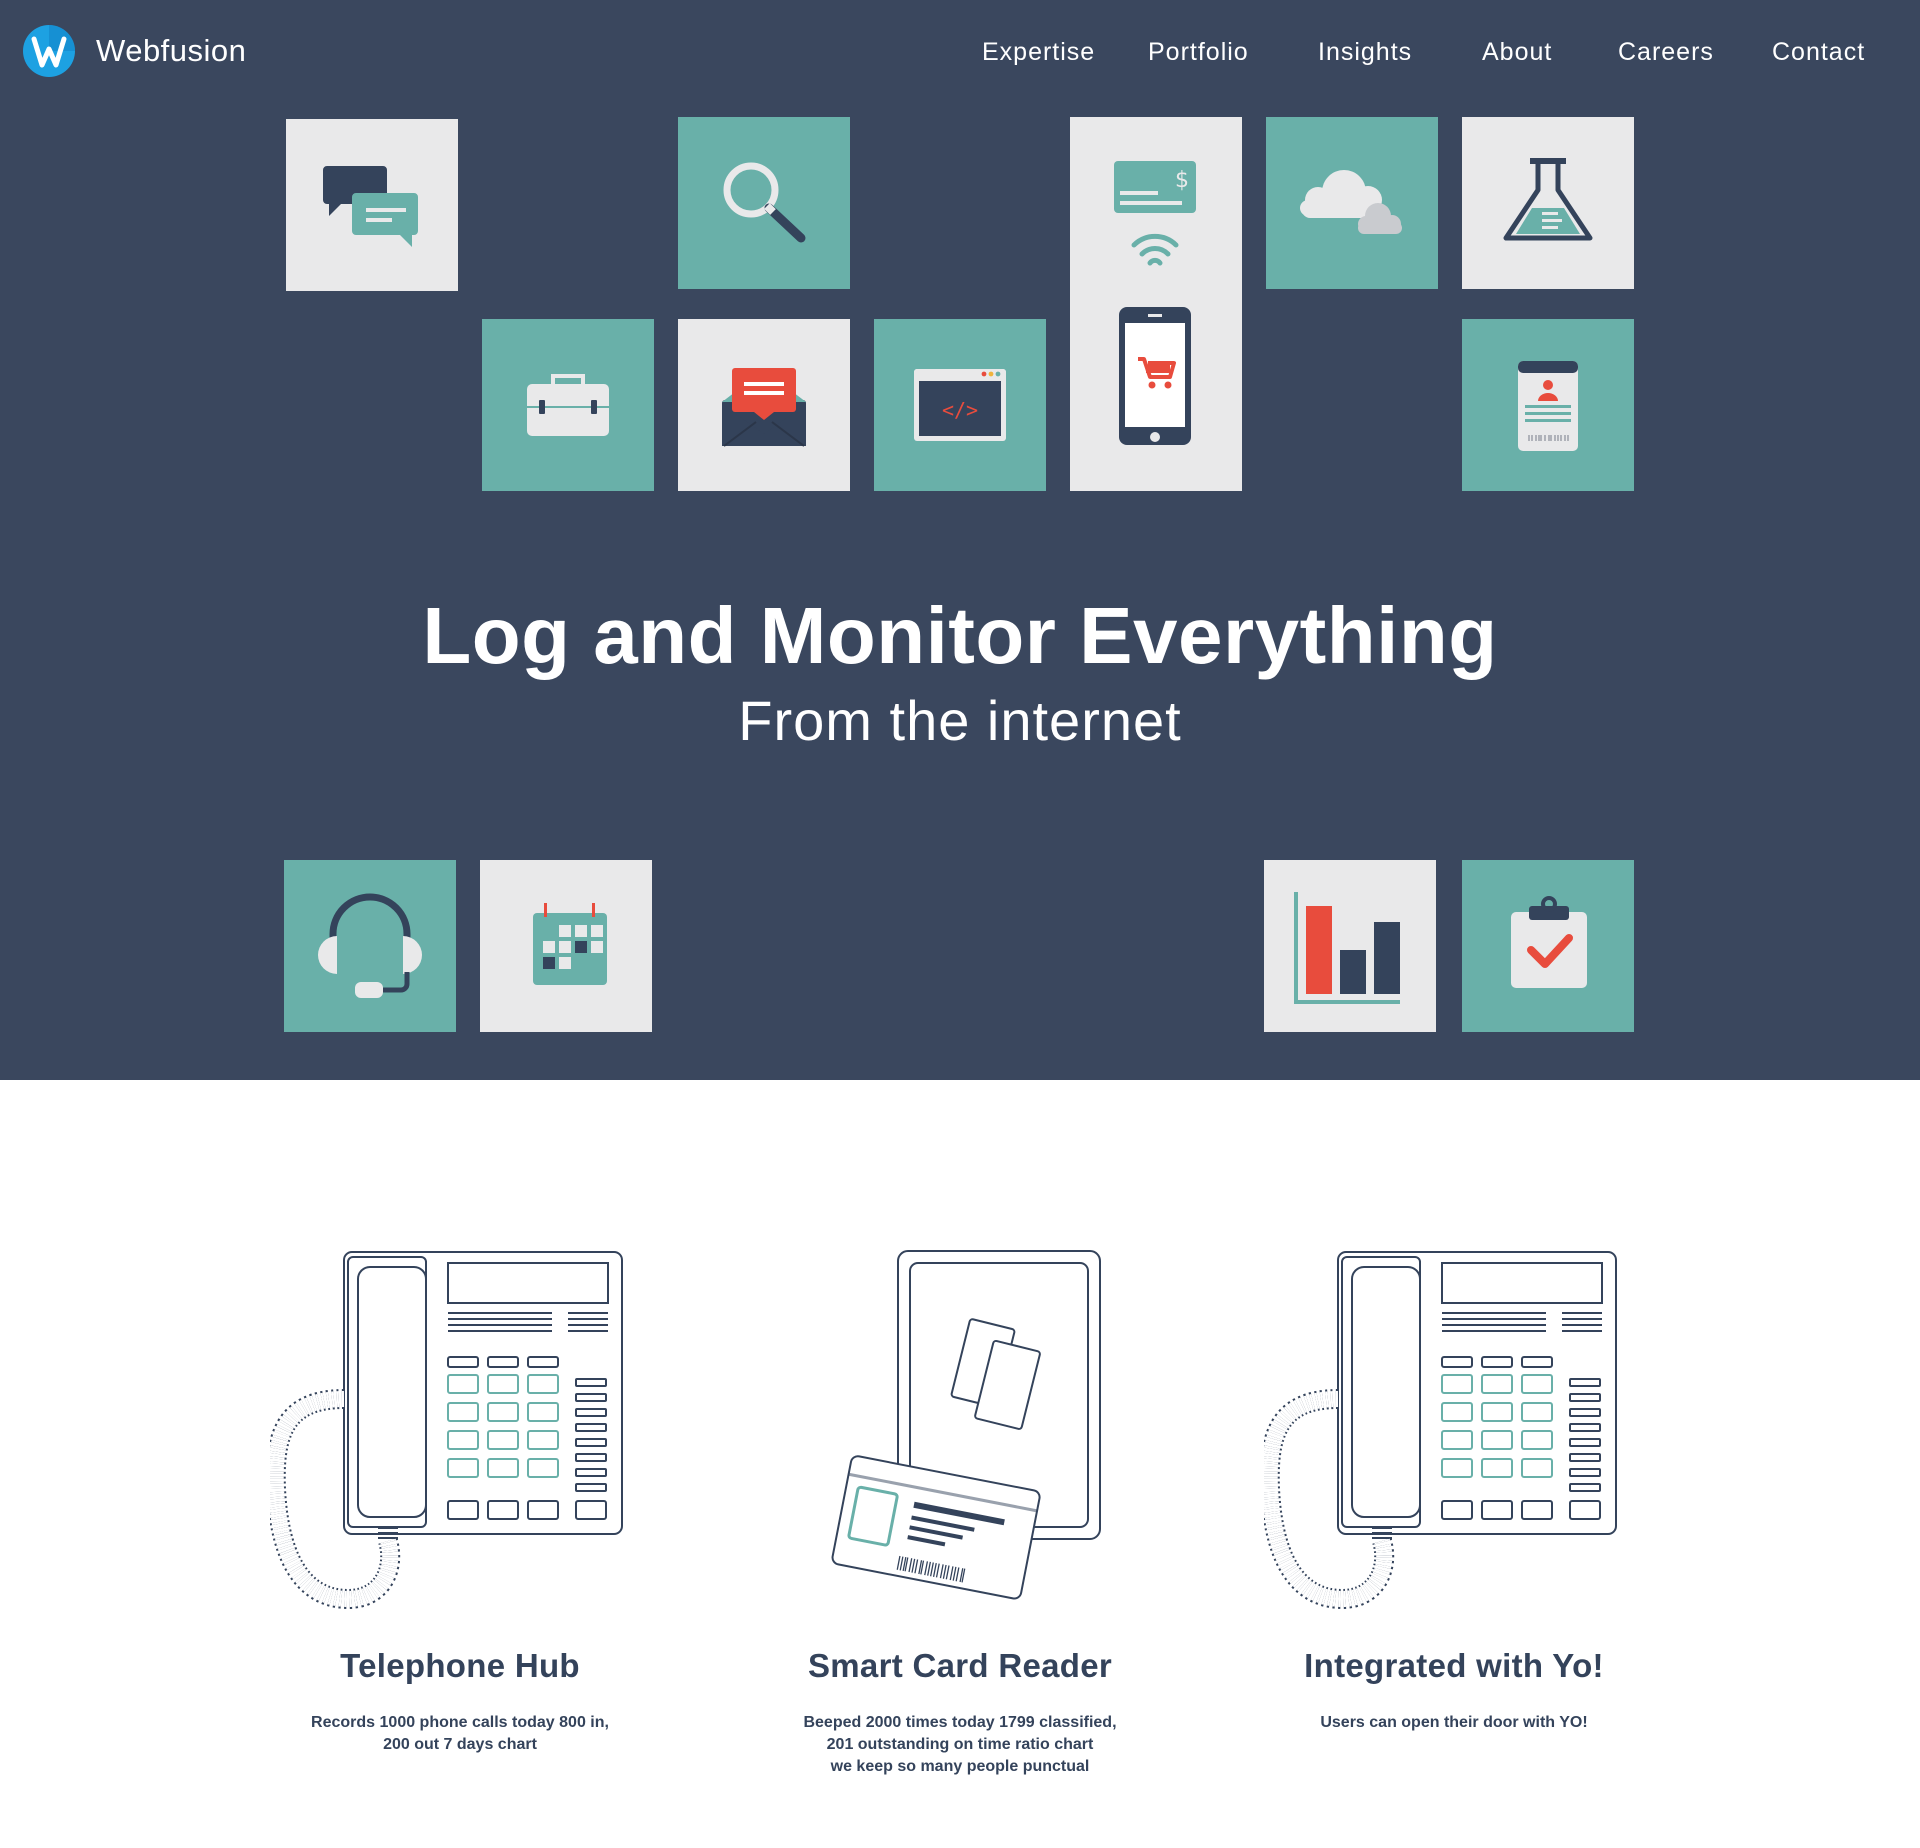  I want to click on hero-subtitle: From the internet, so click(960, 720).